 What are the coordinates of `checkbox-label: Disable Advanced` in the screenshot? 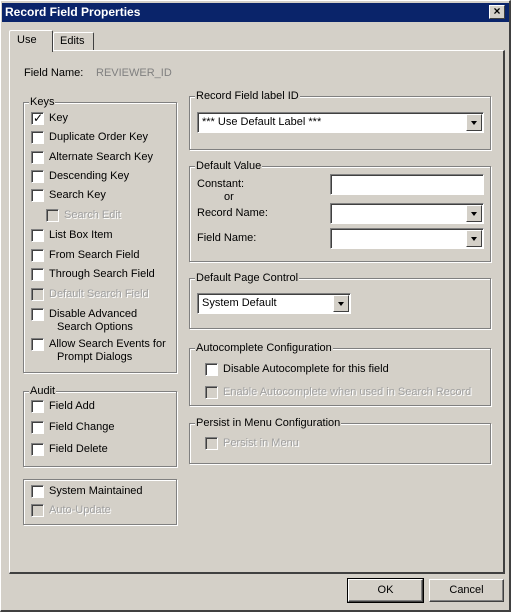 It's located at (93, 314).